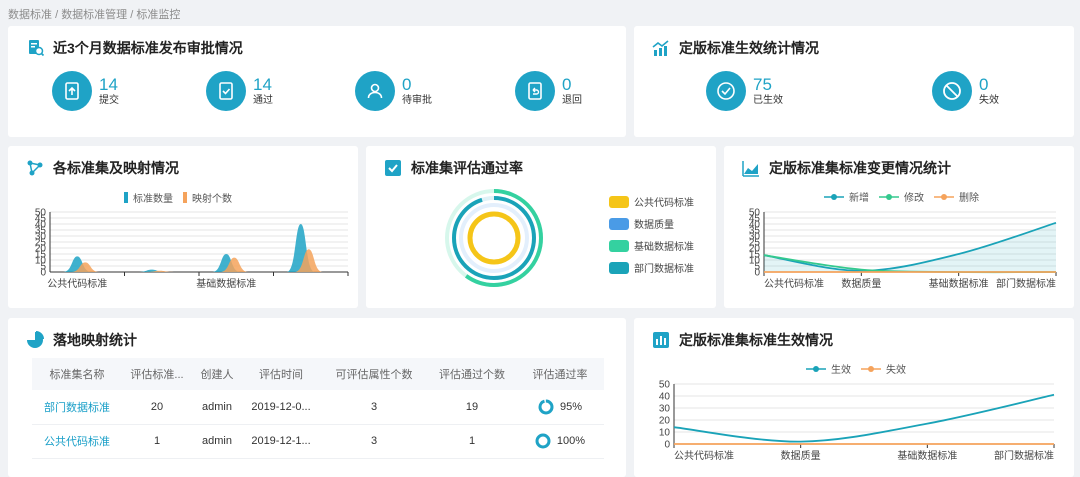 The height and width of the screenshot is (477, 1080). I want to click on check-doc-icon, so click(226, 91).